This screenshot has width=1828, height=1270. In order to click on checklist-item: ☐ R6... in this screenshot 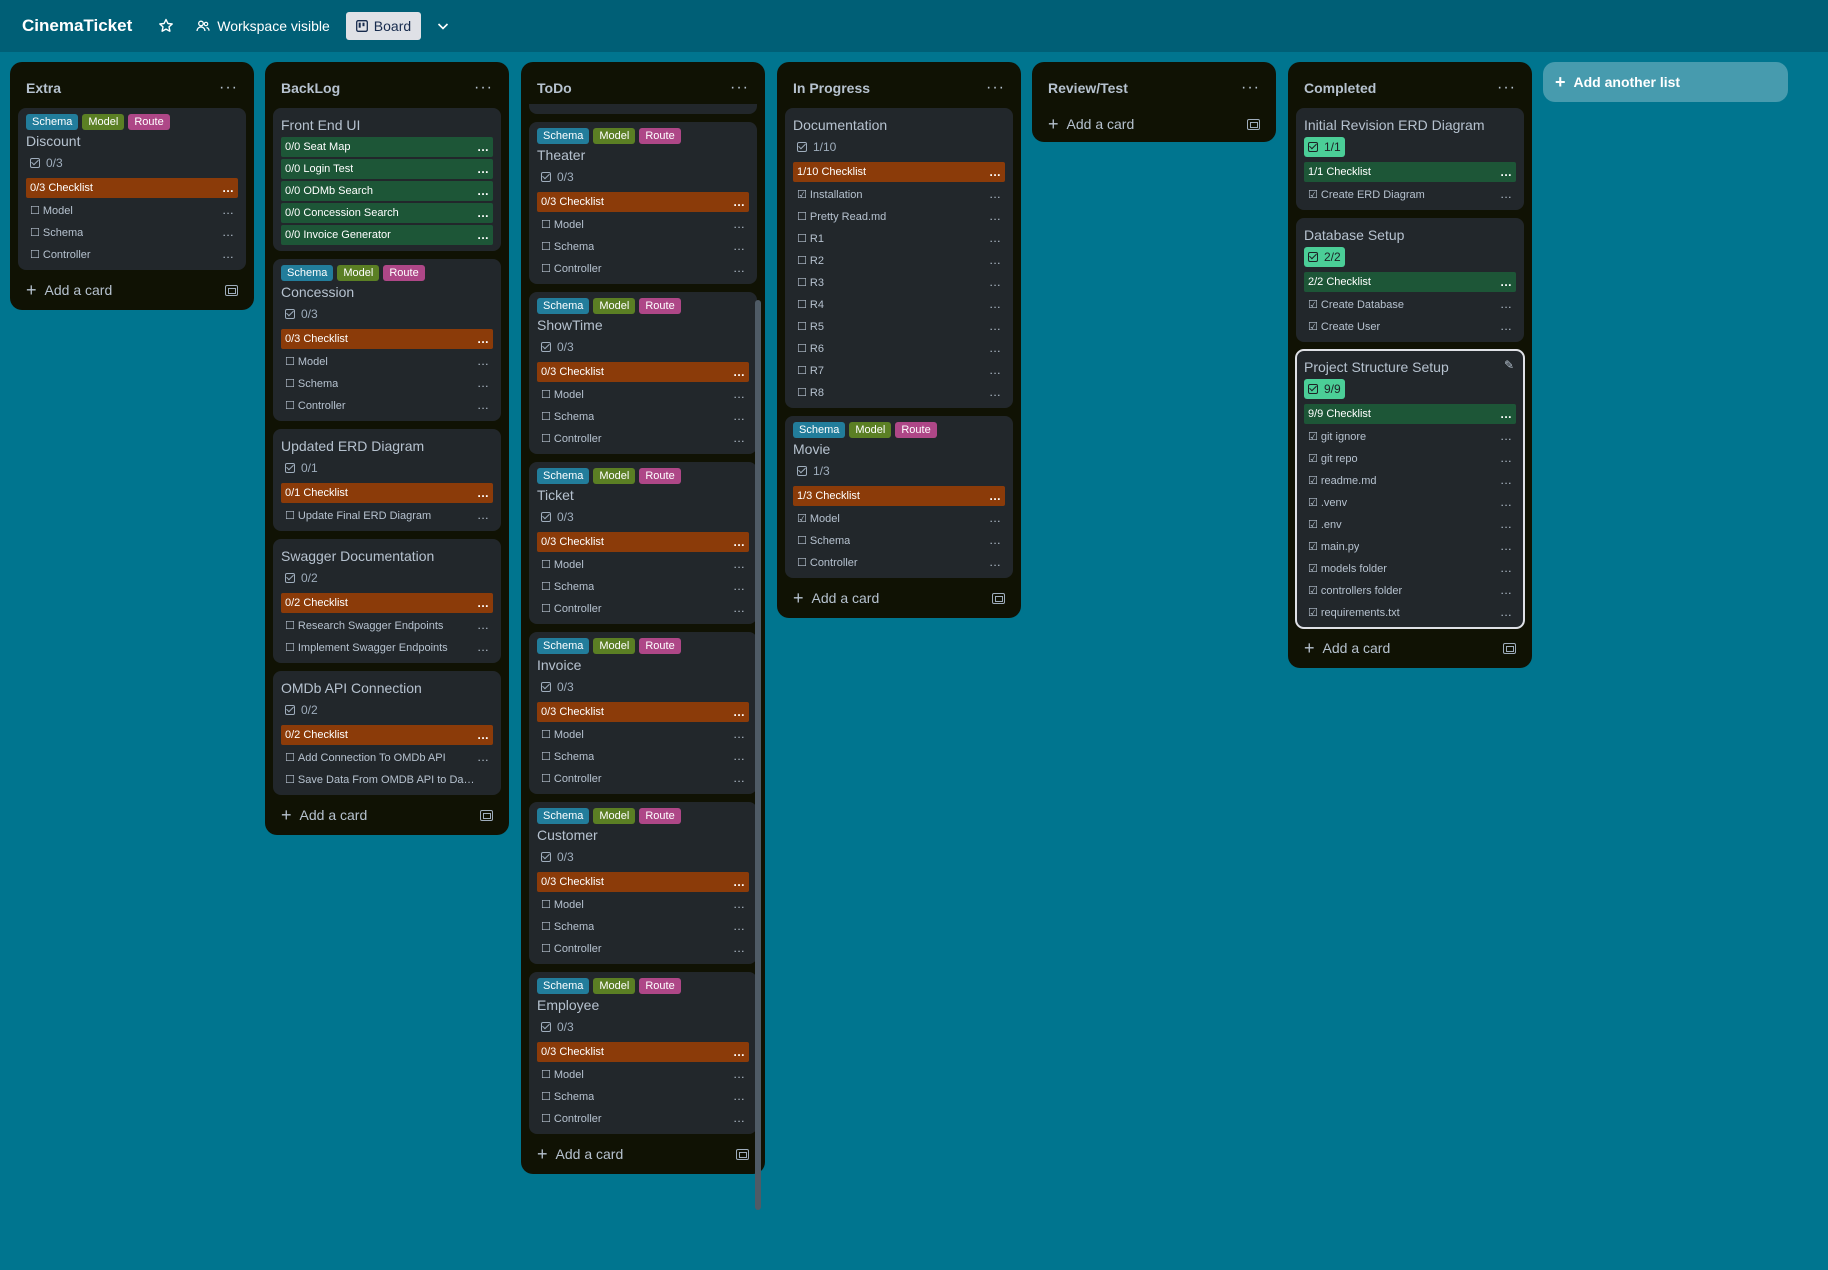, I will do `click(899, 348)`.